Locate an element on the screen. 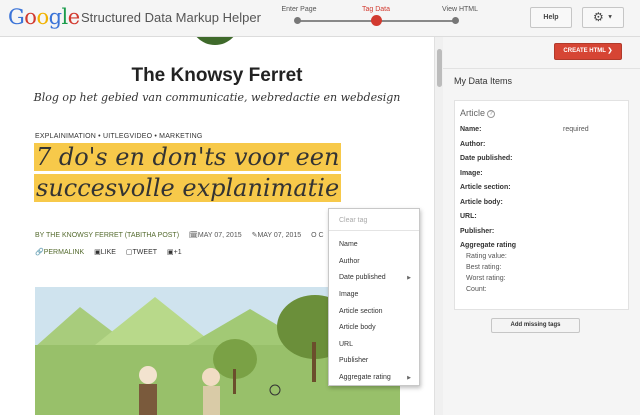 This screenshot has height=415, width=640. menu-item-article-body: Article body is located at coordinates (374, 328).